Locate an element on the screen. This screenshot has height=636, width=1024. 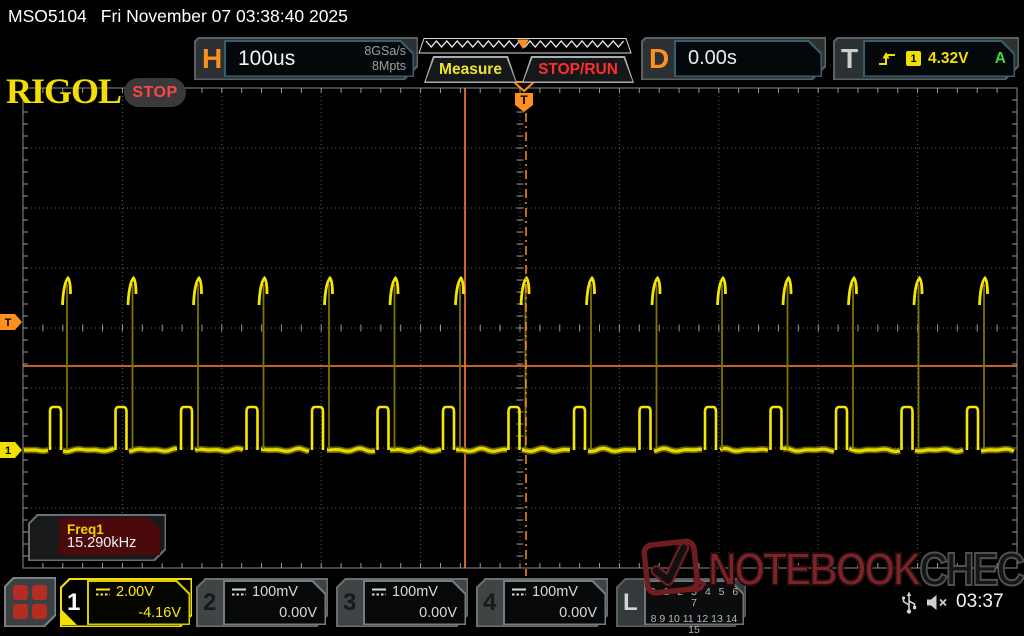
trigger-button: T 1 4.32V A is located at coordinates (926, 58).